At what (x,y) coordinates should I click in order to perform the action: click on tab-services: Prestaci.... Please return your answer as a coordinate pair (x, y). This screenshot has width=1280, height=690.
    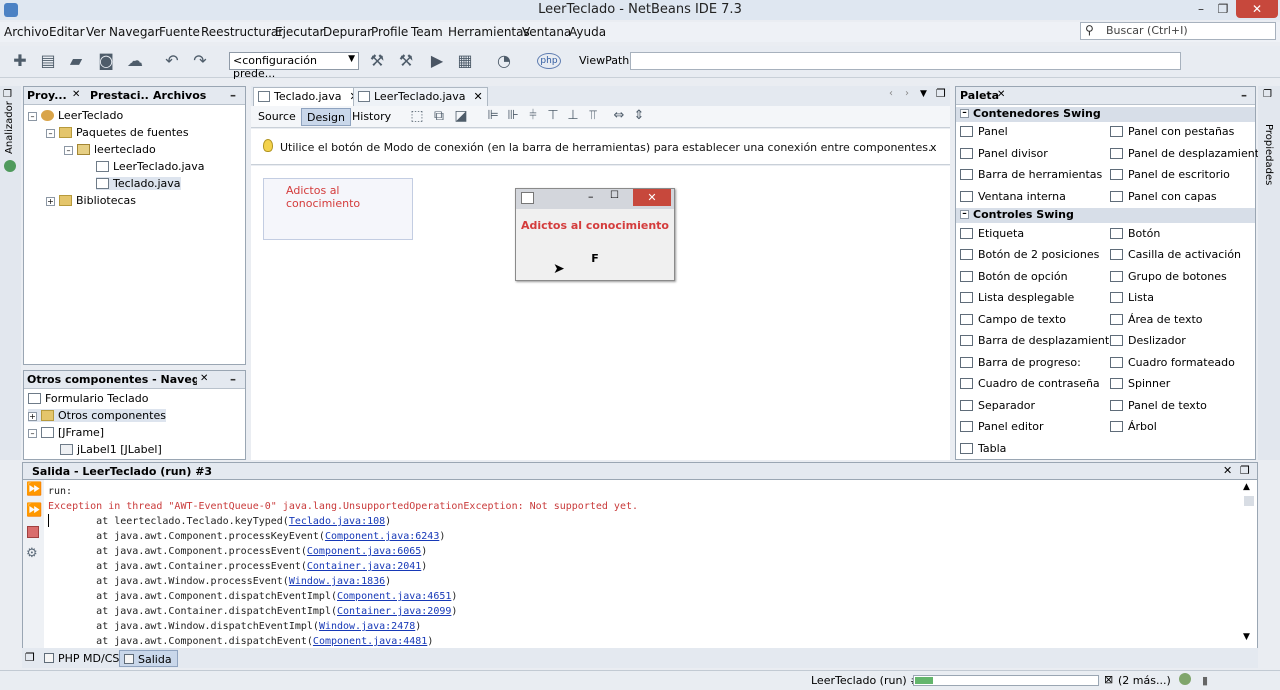
    Looking at the image, I should click on (120, 95).